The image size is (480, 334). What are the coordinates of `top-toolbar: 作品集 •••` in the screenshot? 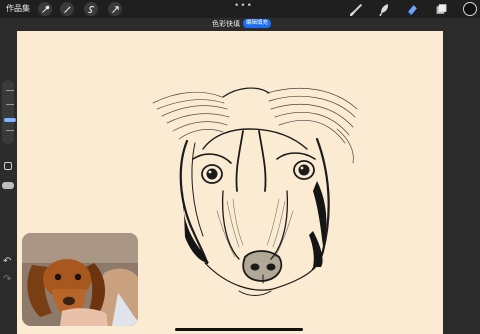 It's located at (240, 9).